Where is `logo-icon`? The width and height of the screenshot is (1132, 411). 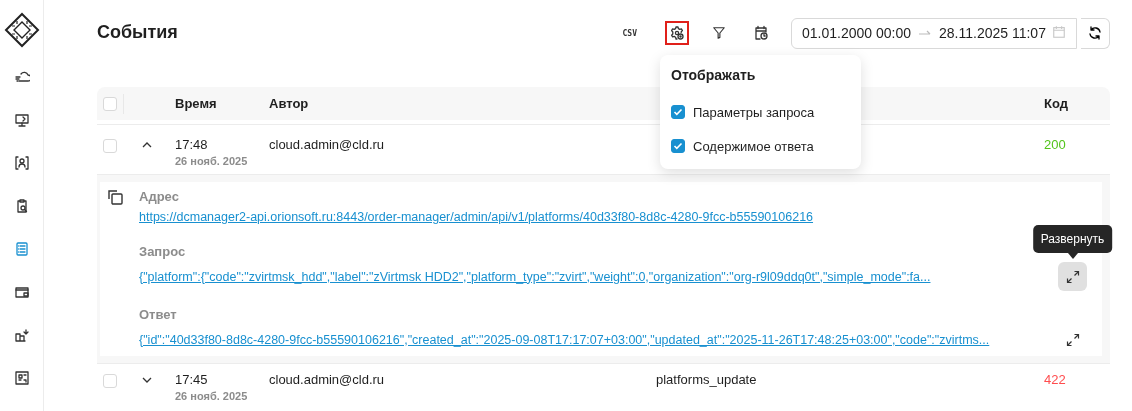 logo-icon is located at coordinates (21, 30).